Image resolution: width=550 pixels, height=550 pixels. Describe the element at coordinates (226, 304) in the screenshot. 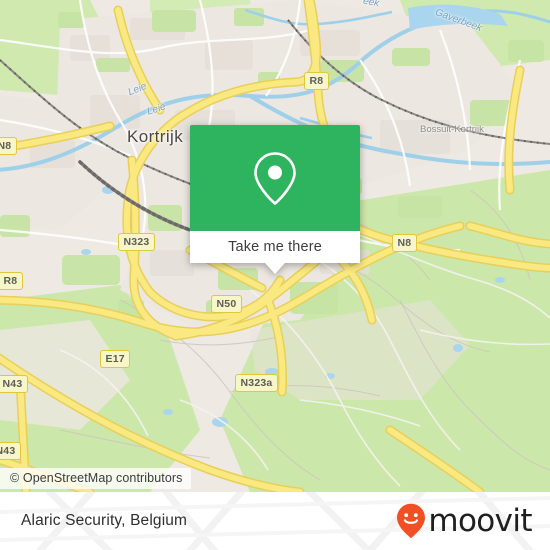

I see `road-shield-n50: N50` at that location.